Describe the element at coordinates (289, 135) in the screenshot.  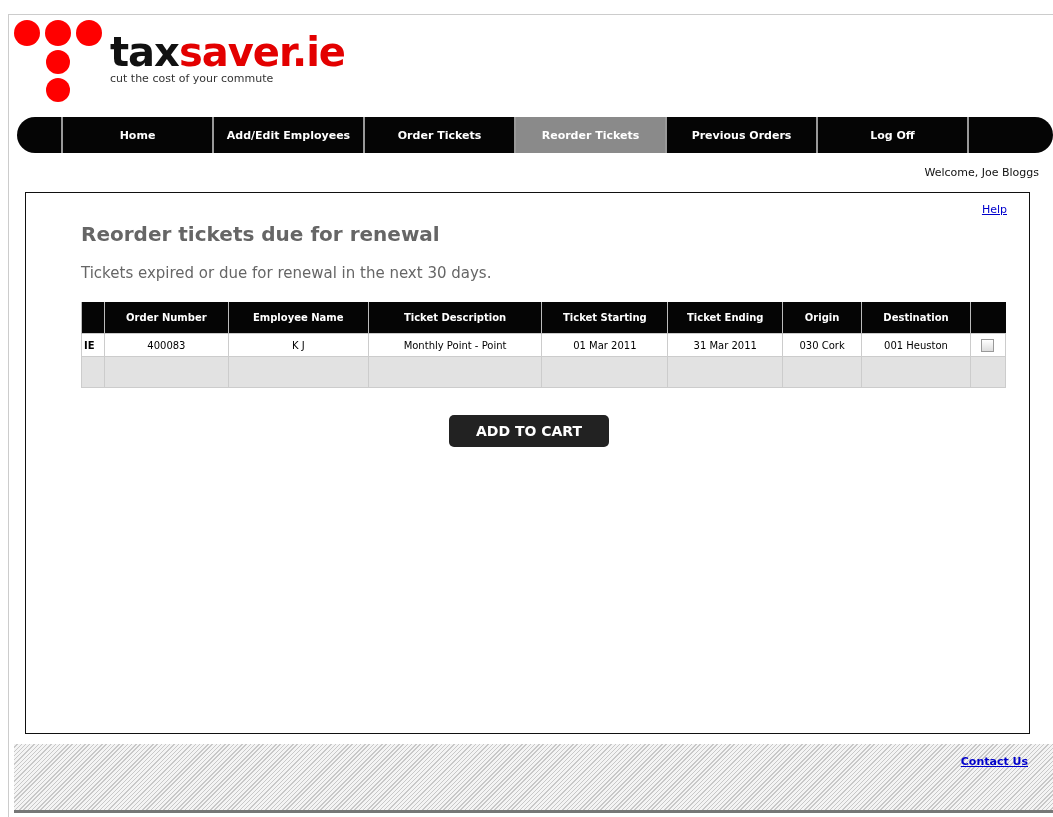
I see `nav-tab: Add/Edit Employees` at that location.